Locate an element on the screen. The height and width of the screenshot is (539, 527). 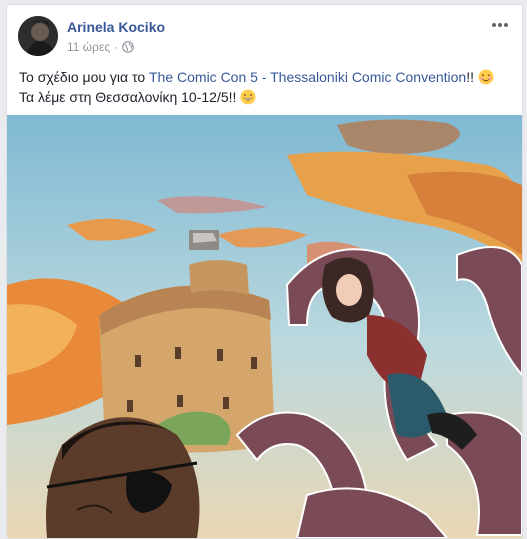
grinning-face-icon is located at coordinates (248, 97).